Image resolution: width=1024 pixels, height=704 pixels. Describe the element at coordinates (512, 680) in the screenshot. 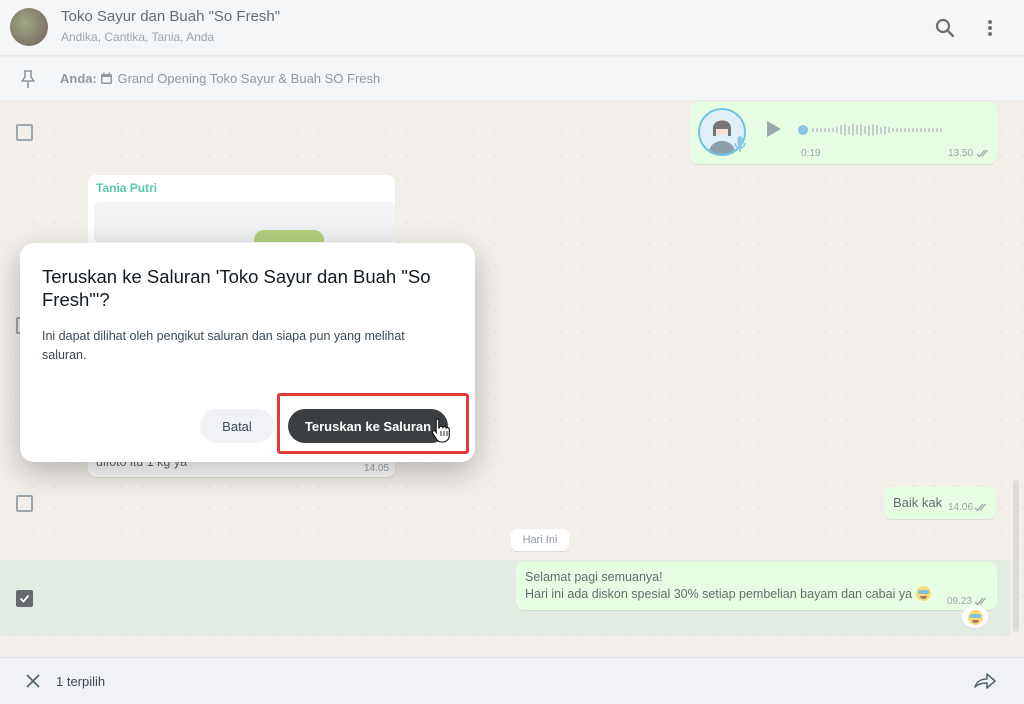

I see `selection-bar: 1 terpilih` at that location.